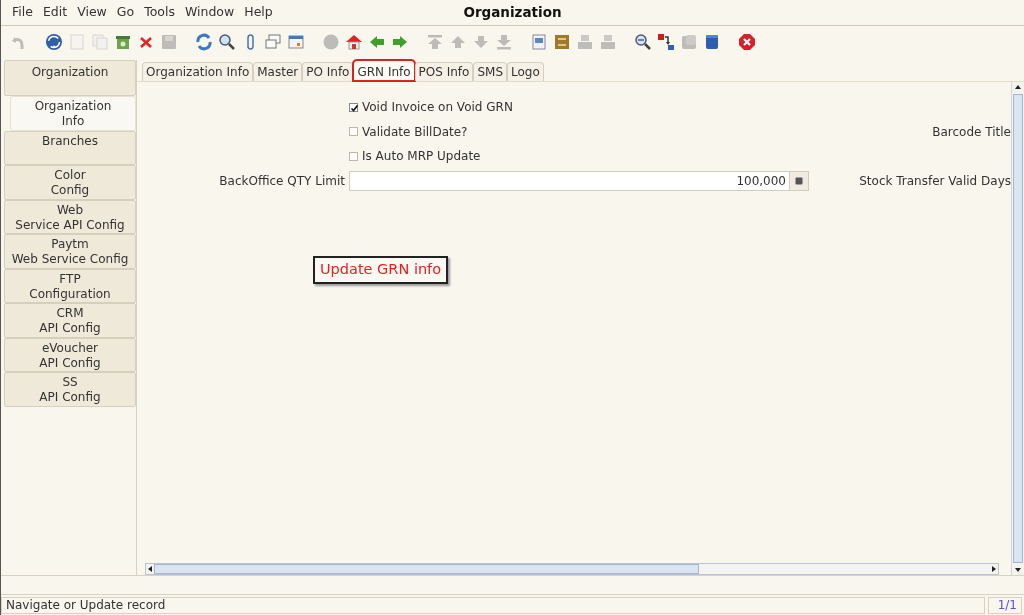  What do you see at coordinates (55, 12) in the screenshot?
I see `menu-item: Edit` at bounding box center [55, 12].